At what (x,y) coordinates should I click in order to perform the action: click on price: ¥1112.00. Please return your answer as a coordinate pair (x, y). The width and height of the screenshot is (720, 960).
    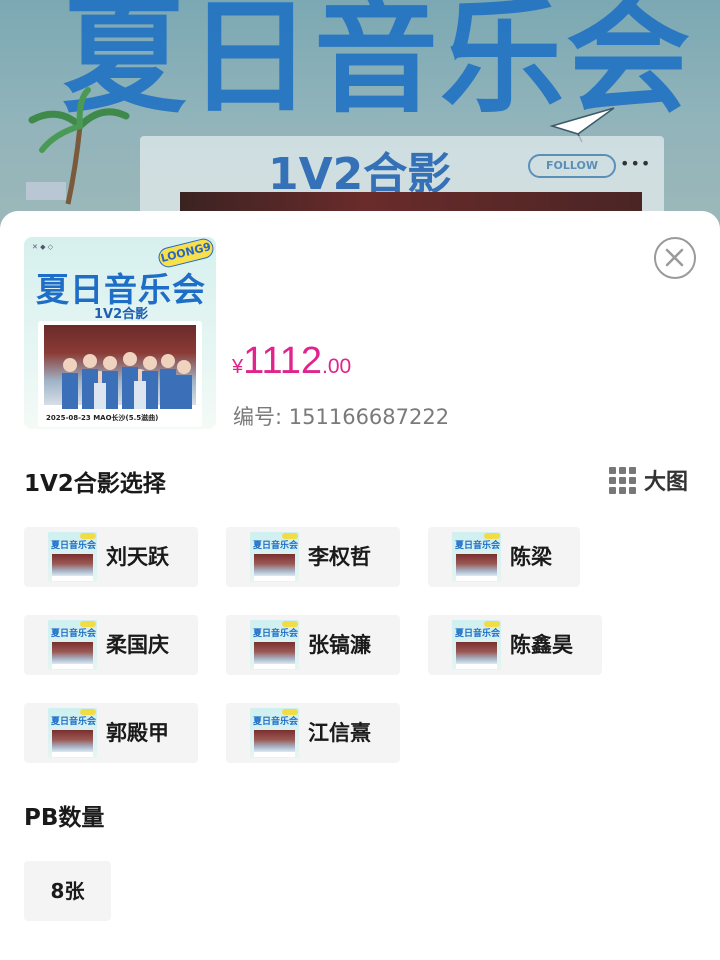
    Looking at the image, I should click on (291, 361).